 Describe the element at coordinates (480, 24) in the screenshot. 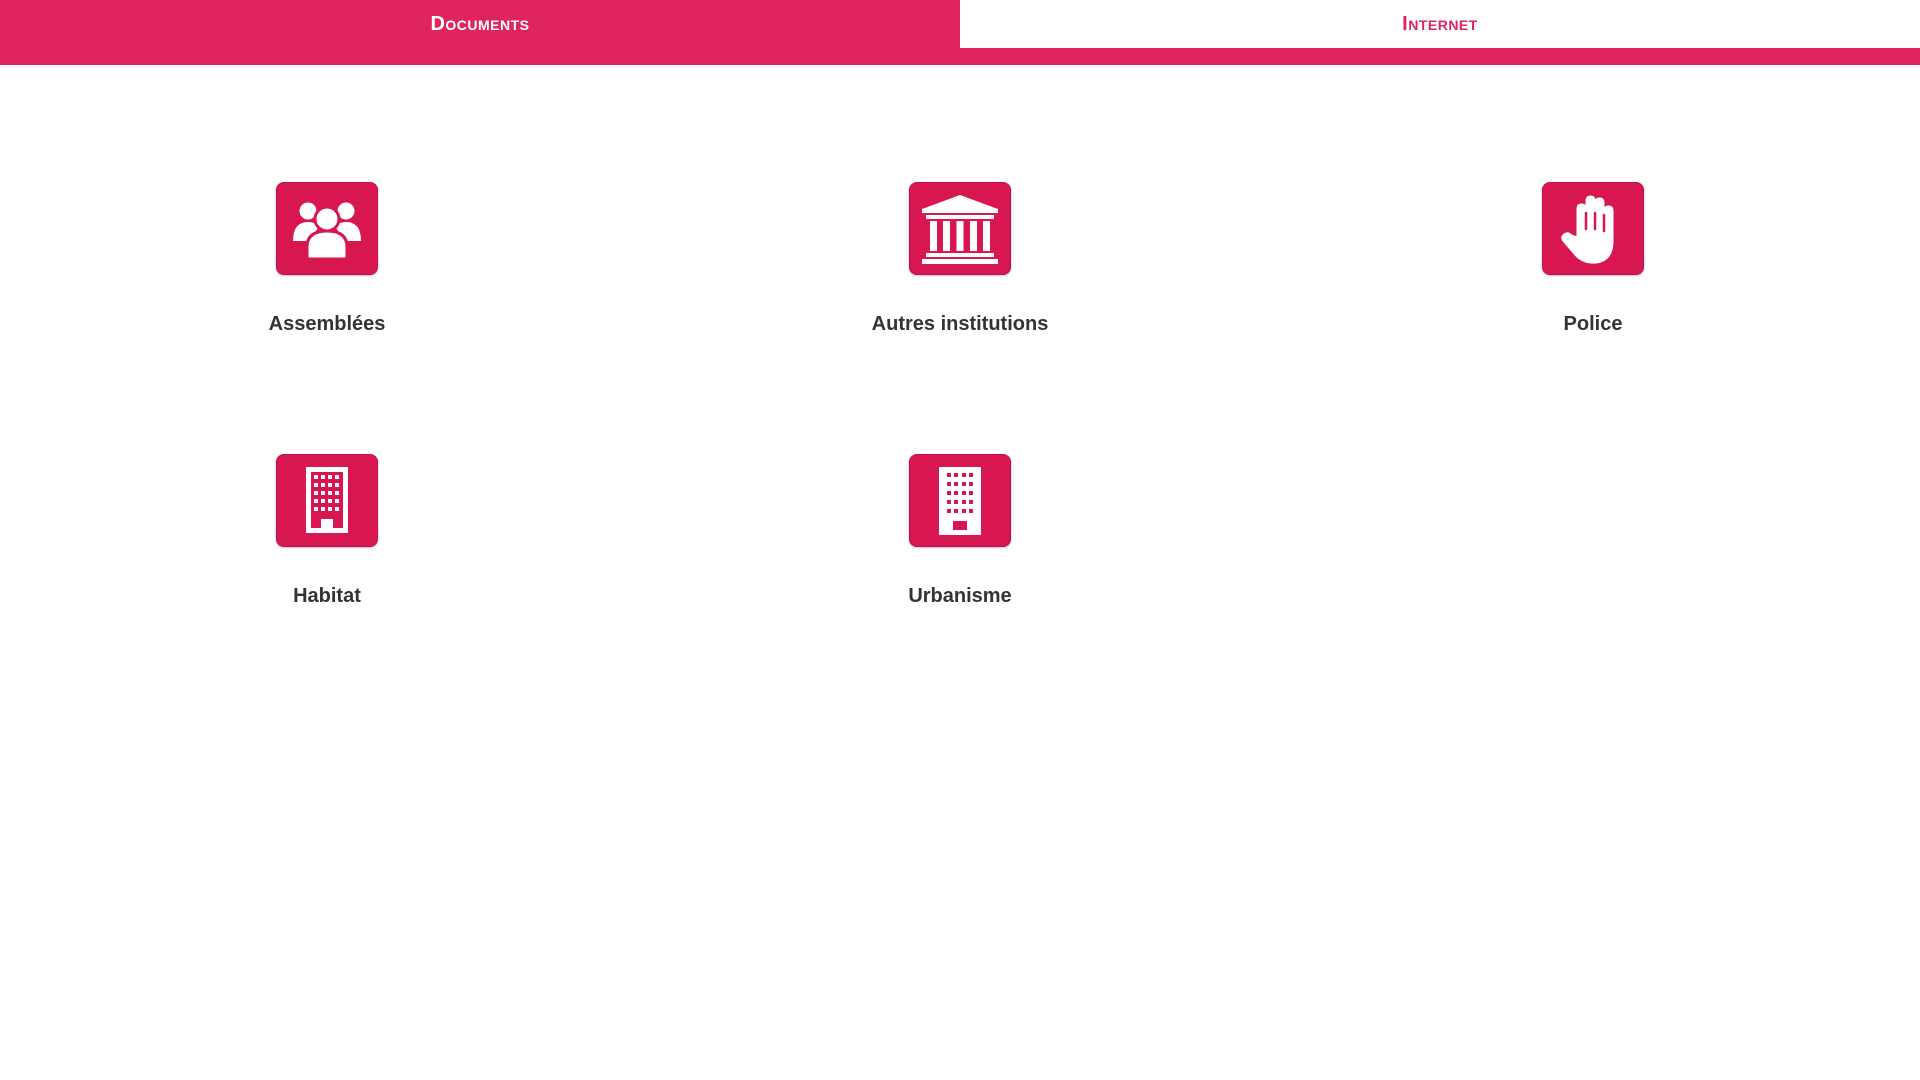

I see `tab-documents: Documents` at that location.